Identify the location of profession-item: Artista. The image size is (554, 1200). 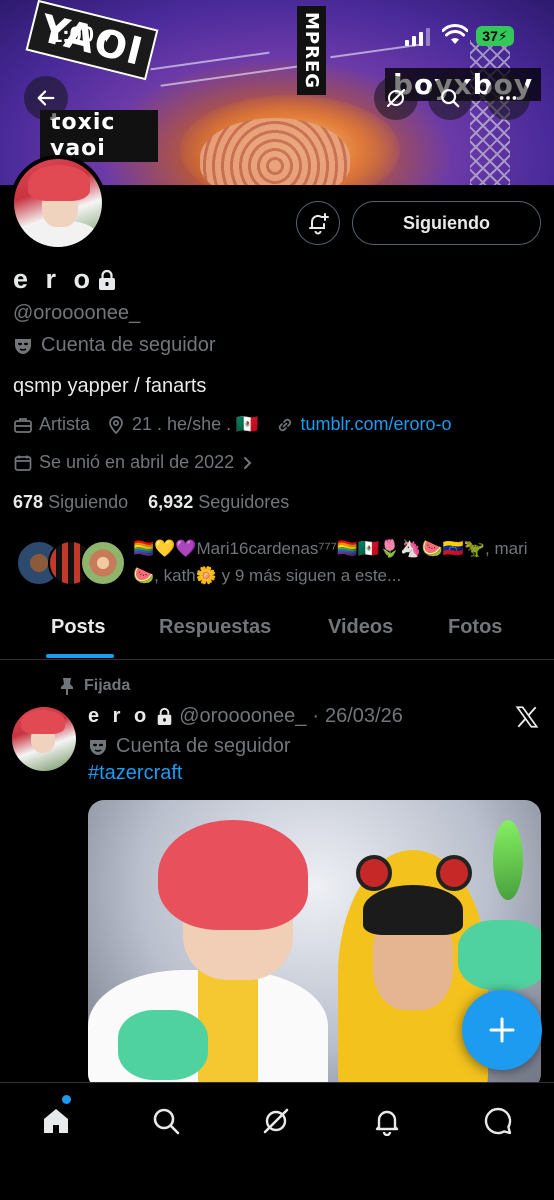
(51, 424).